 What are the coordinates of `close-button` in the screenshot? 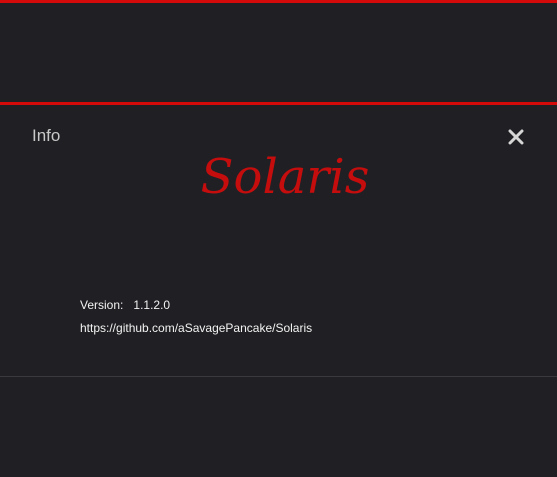 It's located at (516, 137).